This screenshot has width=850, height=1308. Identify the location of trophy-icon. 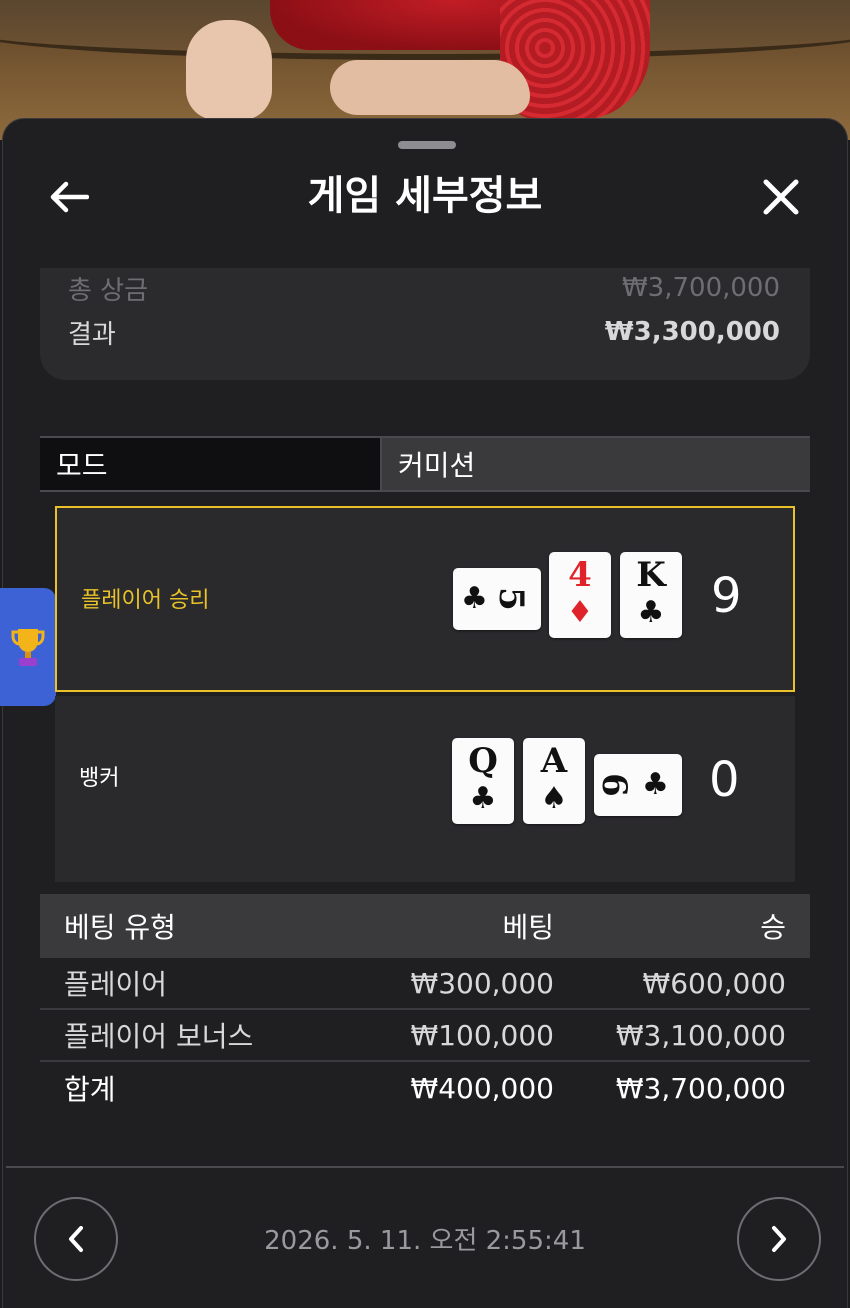
(28, 647).